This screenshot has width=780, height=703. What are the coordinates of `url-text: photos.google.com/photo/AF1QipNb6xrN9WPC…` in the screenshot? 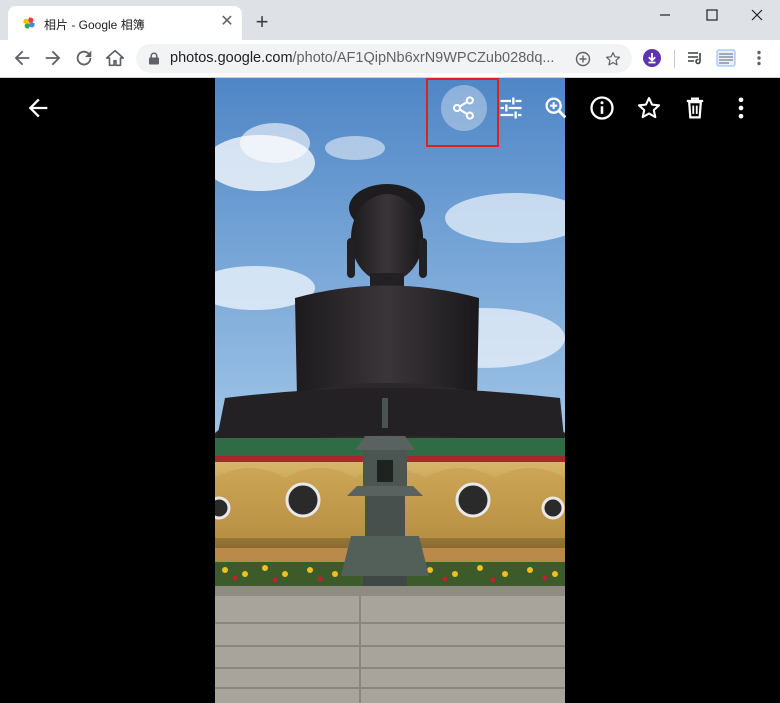 It's located at (362, 58).